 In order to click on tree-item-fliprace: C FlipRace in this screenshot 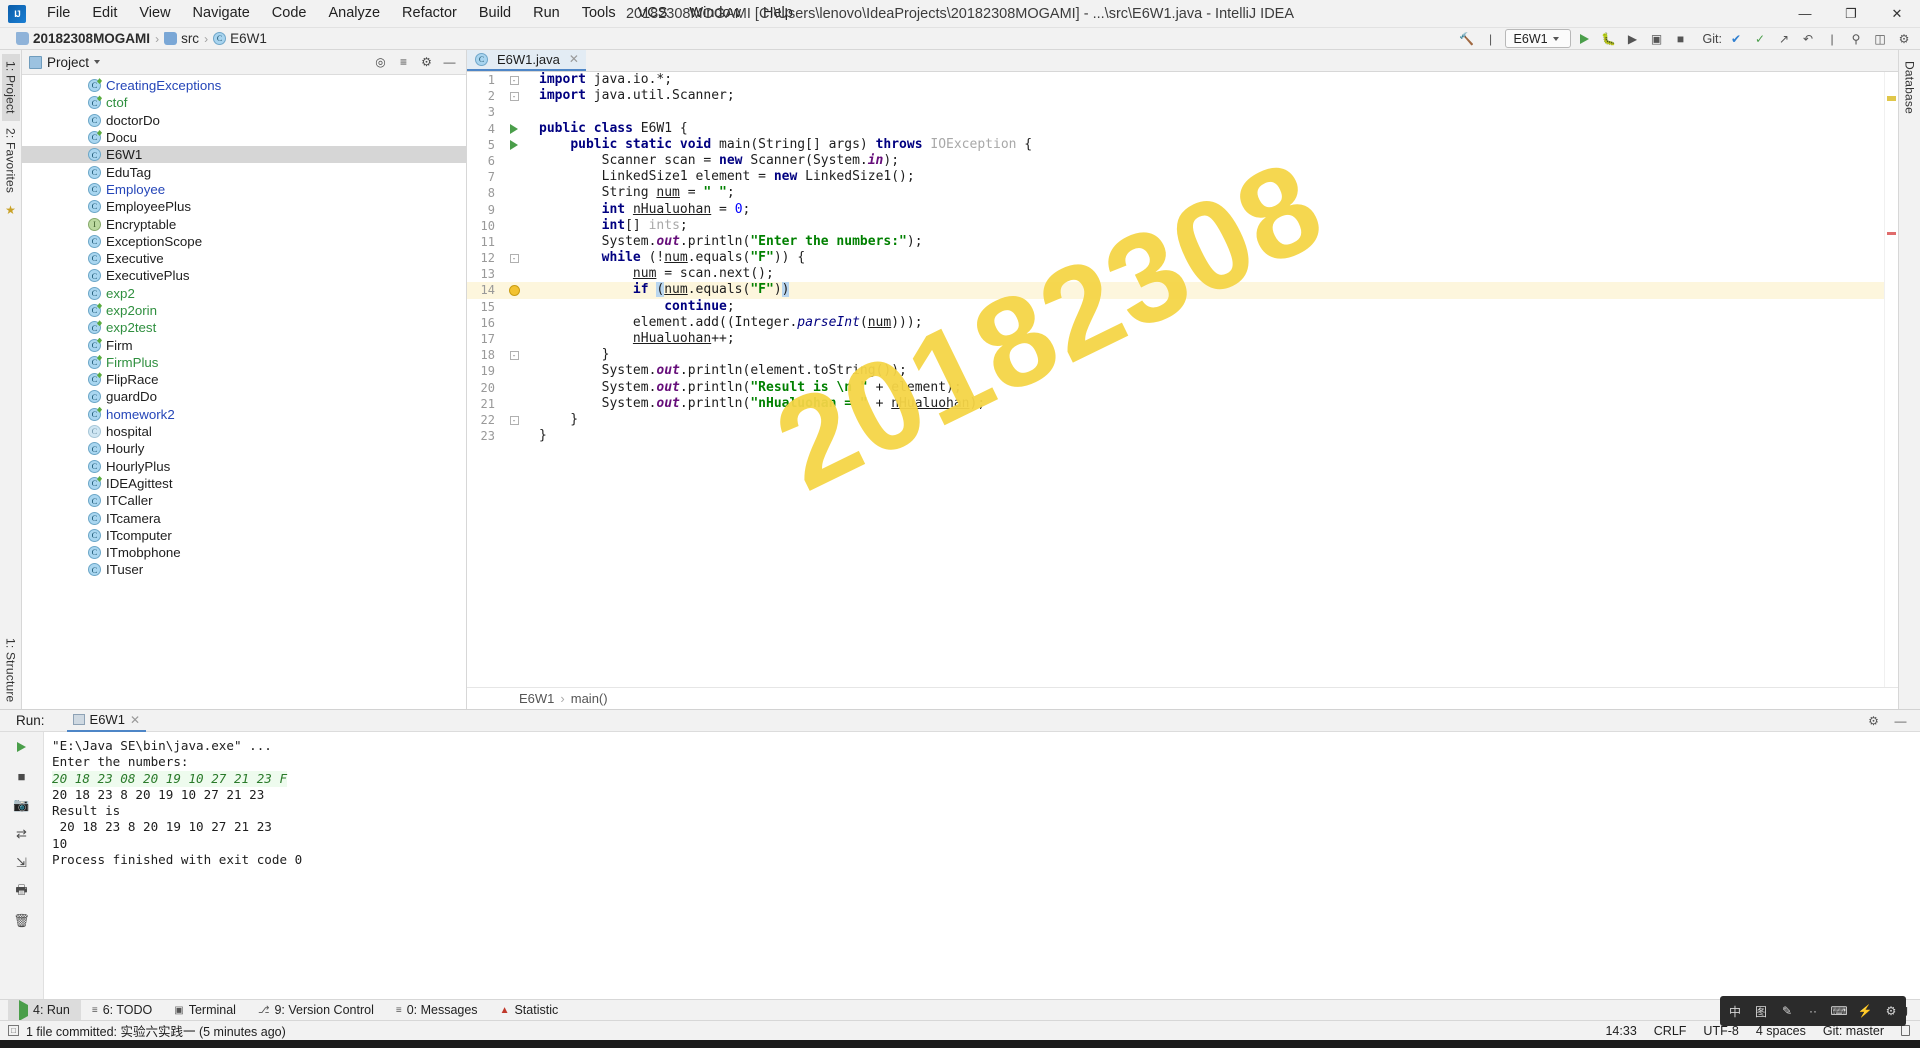, I will do `click(244, 379)`.